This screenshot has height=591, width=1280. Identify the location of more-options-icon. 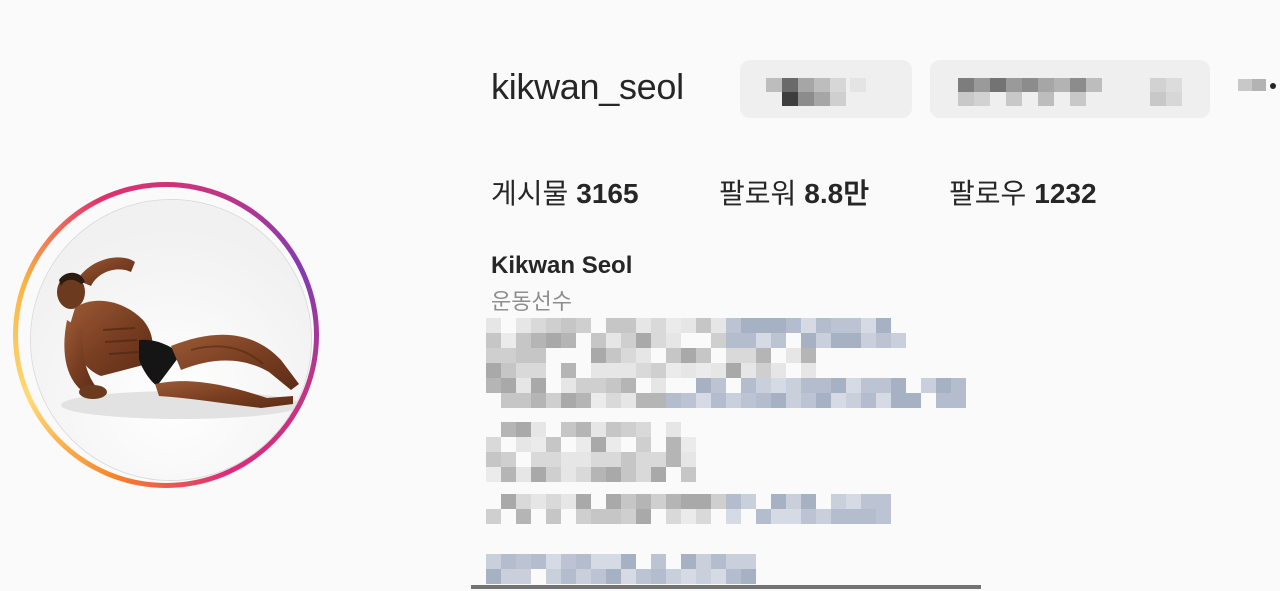
(1259, 86).